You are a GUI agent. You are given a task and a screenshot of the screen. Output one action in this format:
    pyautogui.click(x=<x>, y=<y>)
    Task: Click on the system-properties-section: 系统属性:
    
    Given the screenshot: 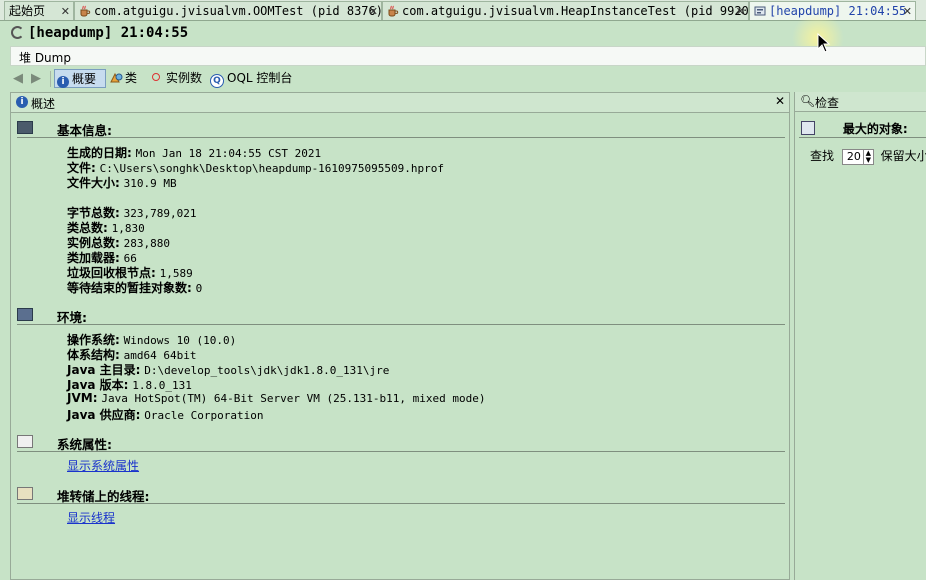 What is the action you would take?
    pyautogui.click(x=401, y=443)
    